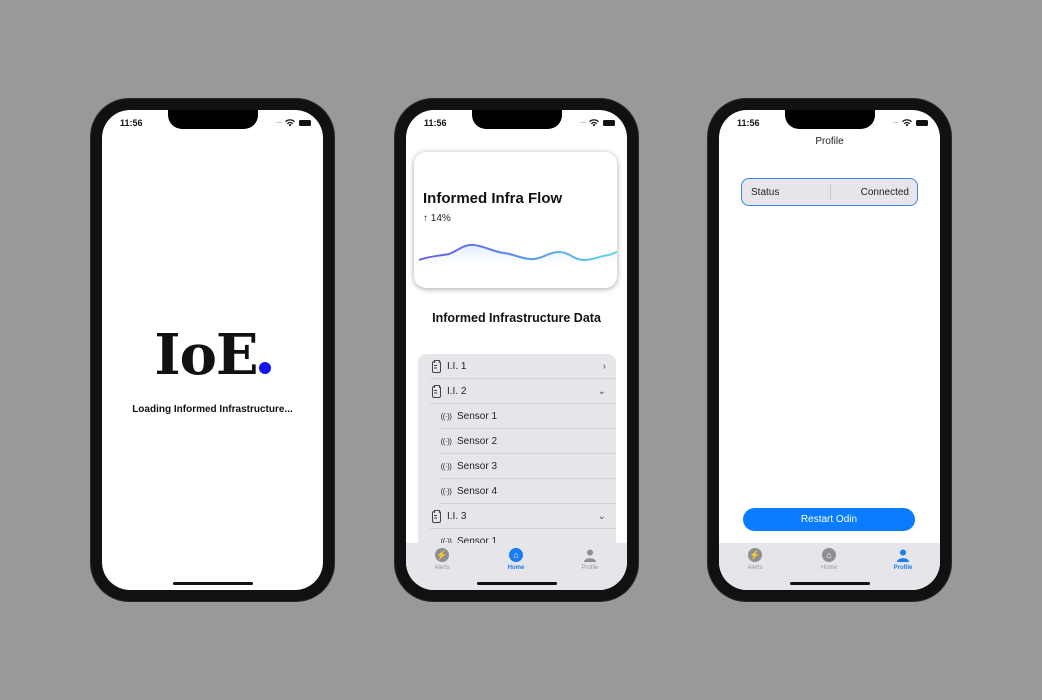 The height and width of the screenshot is (700, 1042). Describe the element at coordinates (517, 416) in the screenshot. I see `list-item-sensor: ((·)) Sensor 1` at that location.